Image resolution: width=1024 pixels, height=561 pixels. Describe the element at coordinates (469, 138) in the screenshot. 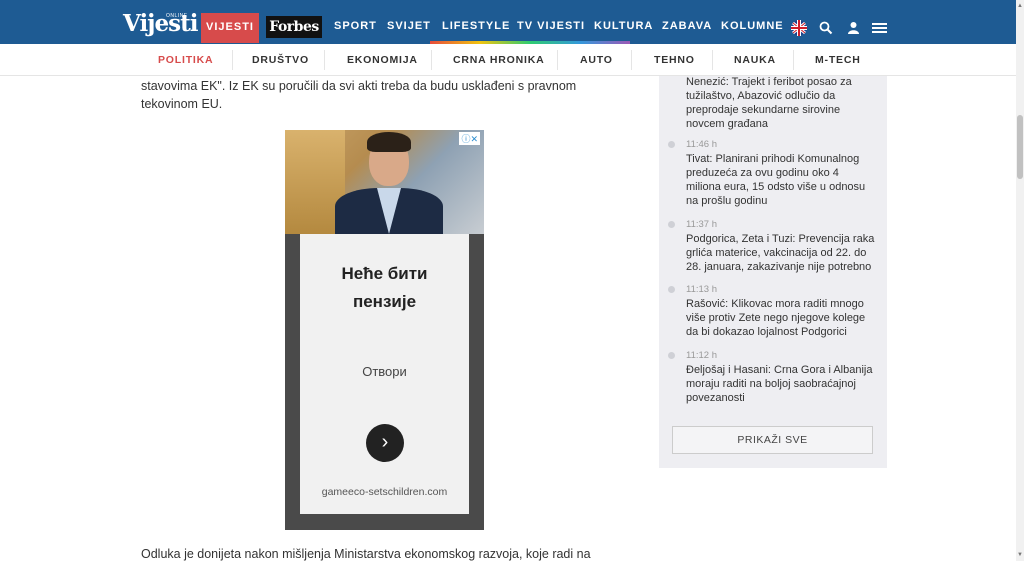

I see `adchoices-icon: ⓘ✕` at that location.